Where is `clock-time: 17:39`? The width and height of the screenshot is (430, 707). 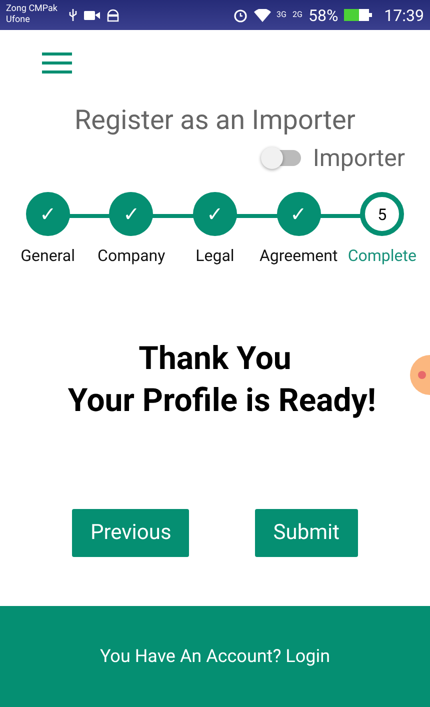 clock-time: 17:39 is located at coordinates (404, 15).